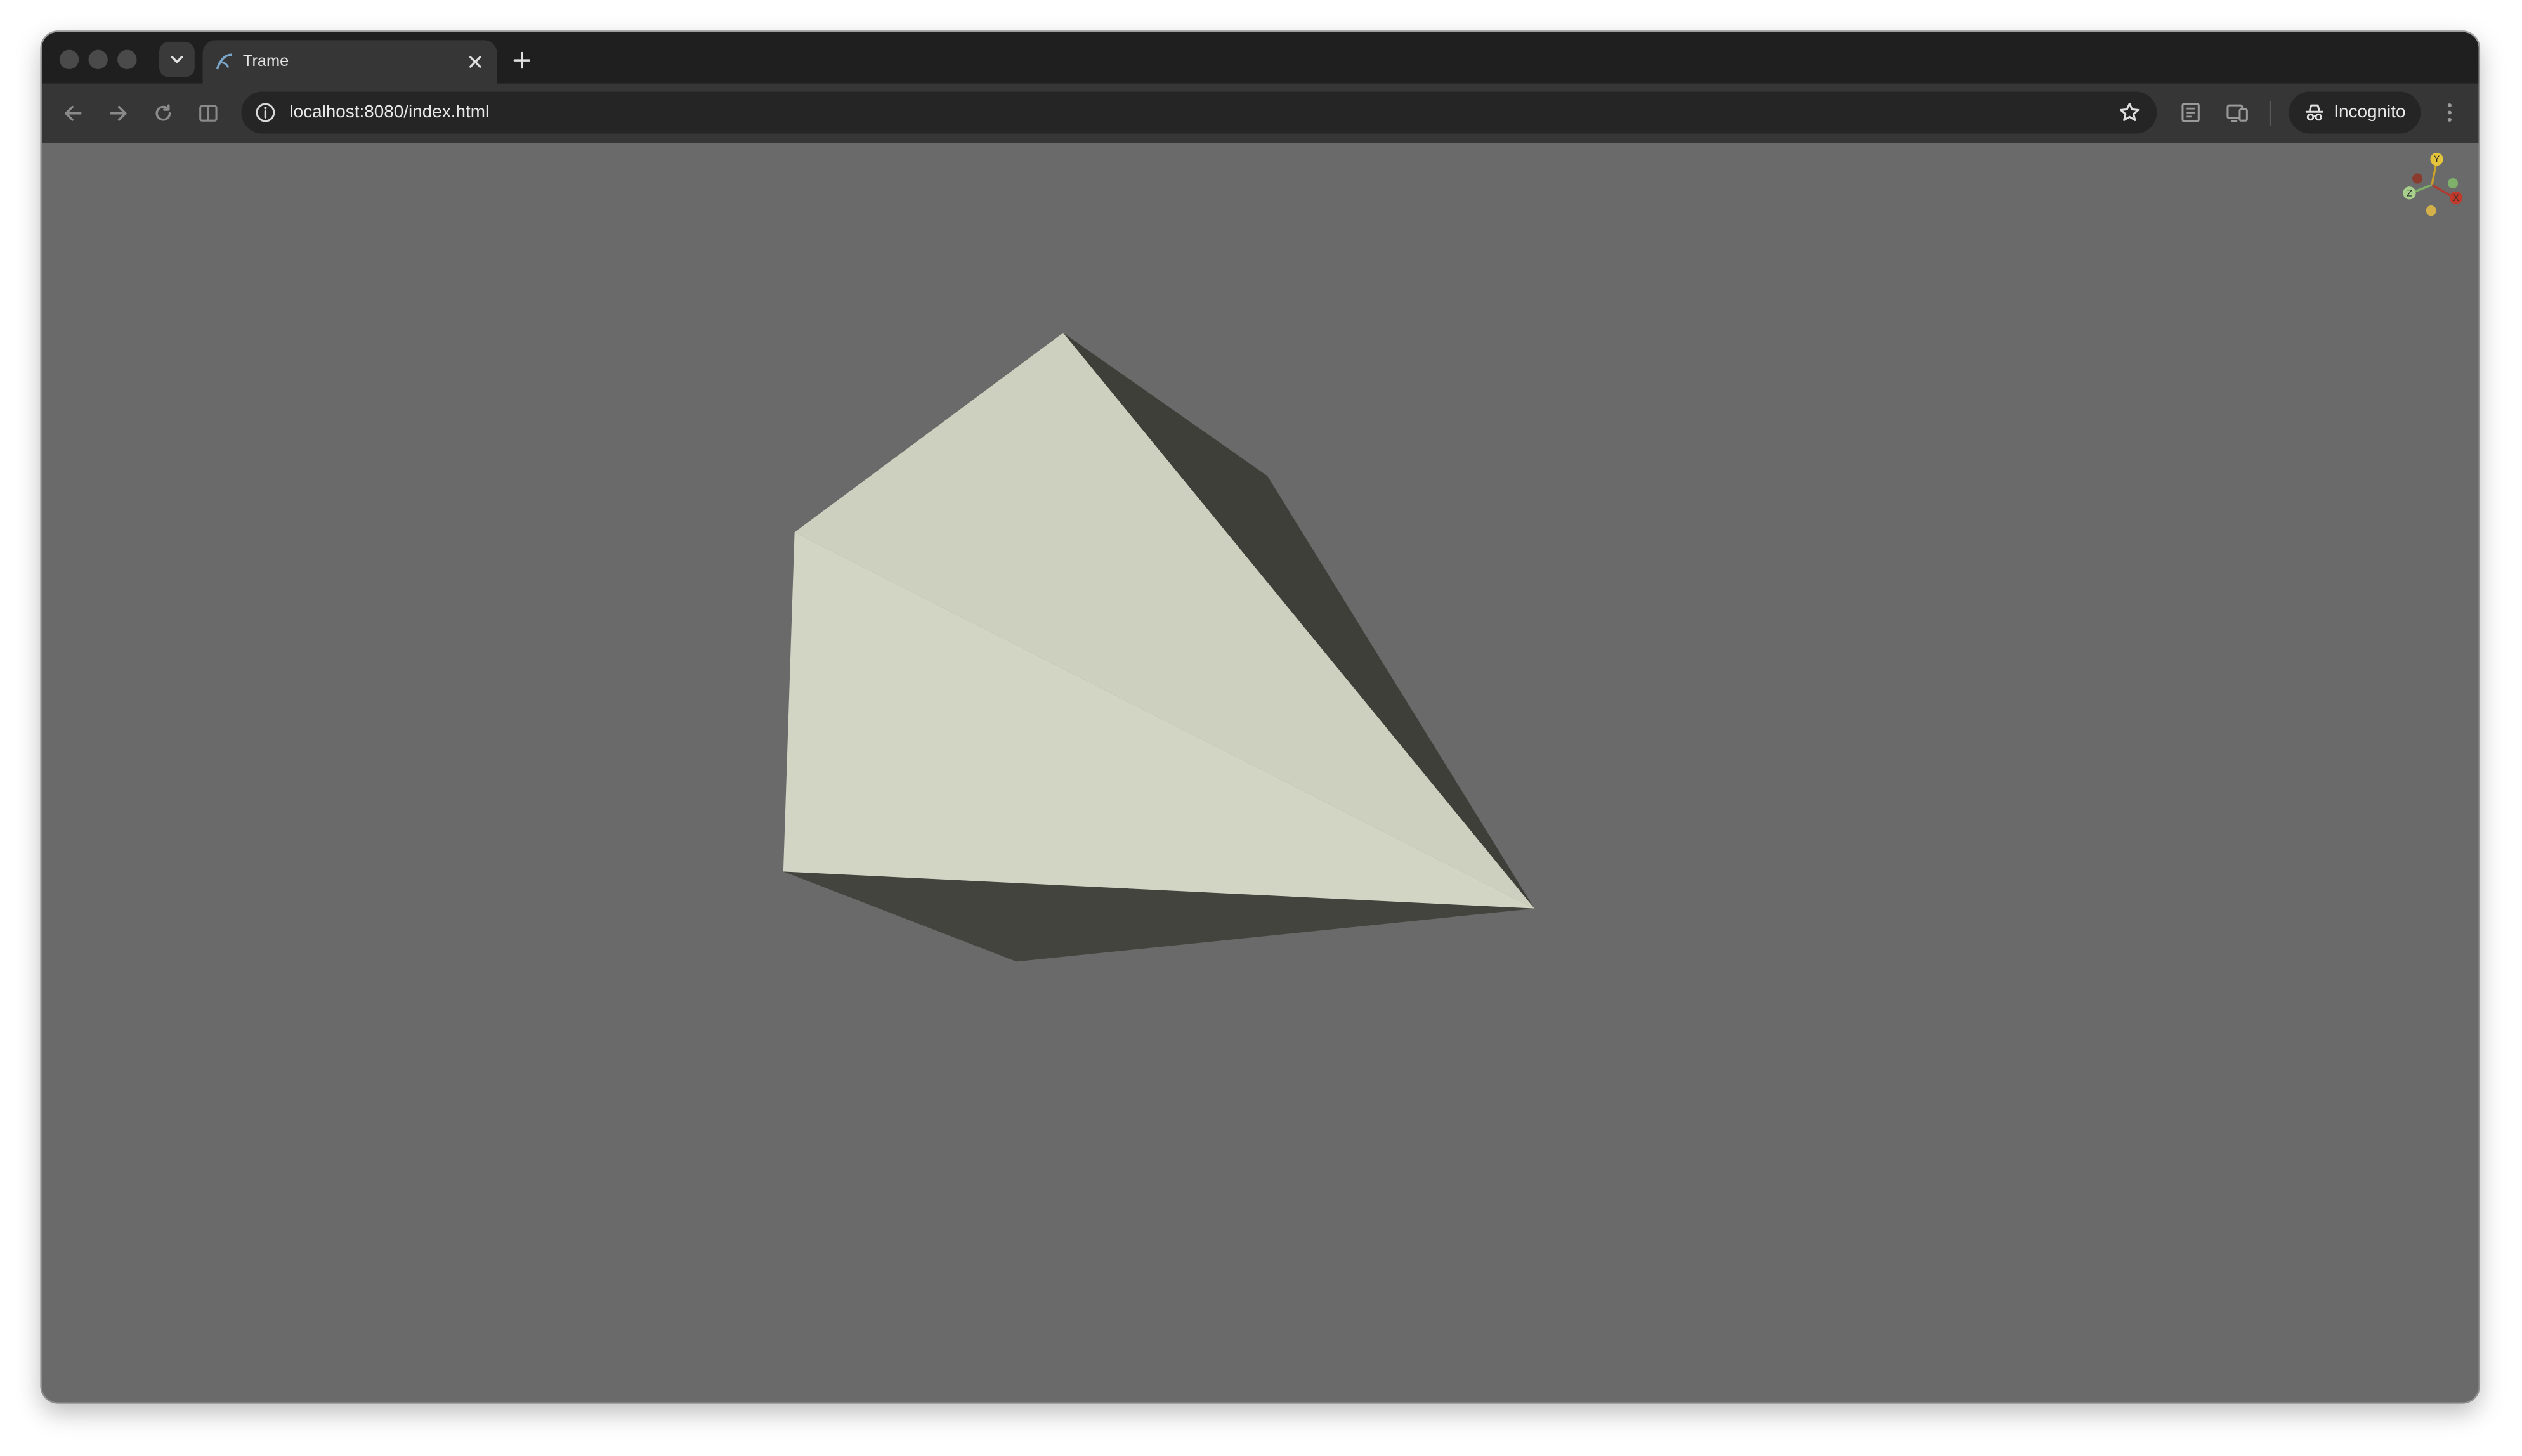  What do you see at coordinates (127, 59) in the screenshot?
I see `zoom-window-button` at bounding box center [127, 59].